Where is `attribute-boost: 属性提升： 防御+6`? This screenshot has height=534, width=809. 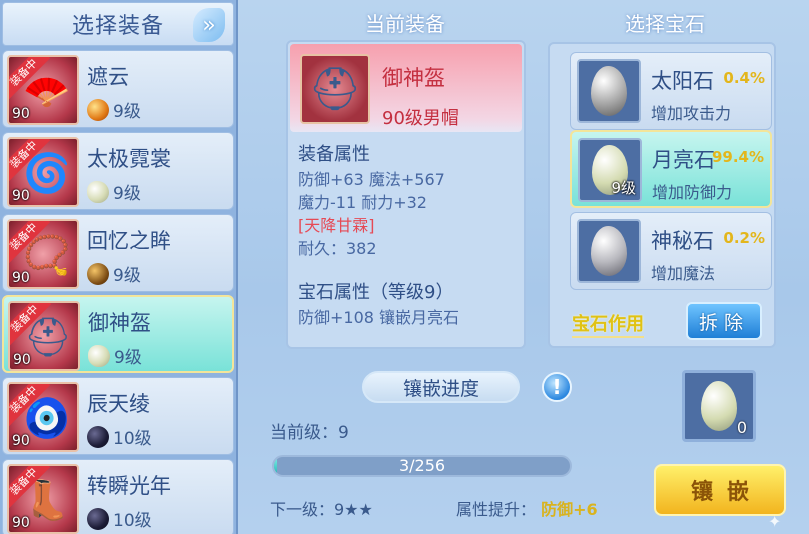
attribute-boost: 属性提升： 防御+6 is located at coordinates (527, 508).